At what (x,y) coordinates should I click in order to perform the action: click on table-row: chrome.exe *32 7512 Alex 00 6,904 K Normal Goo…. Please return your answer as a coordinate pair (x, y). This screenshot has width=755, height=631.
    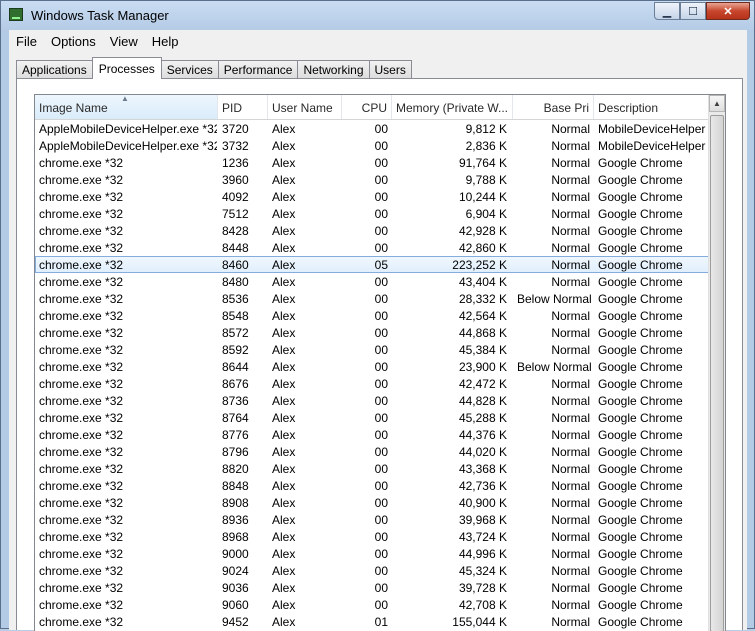
    Looking at the image, I should click on (372, 213).